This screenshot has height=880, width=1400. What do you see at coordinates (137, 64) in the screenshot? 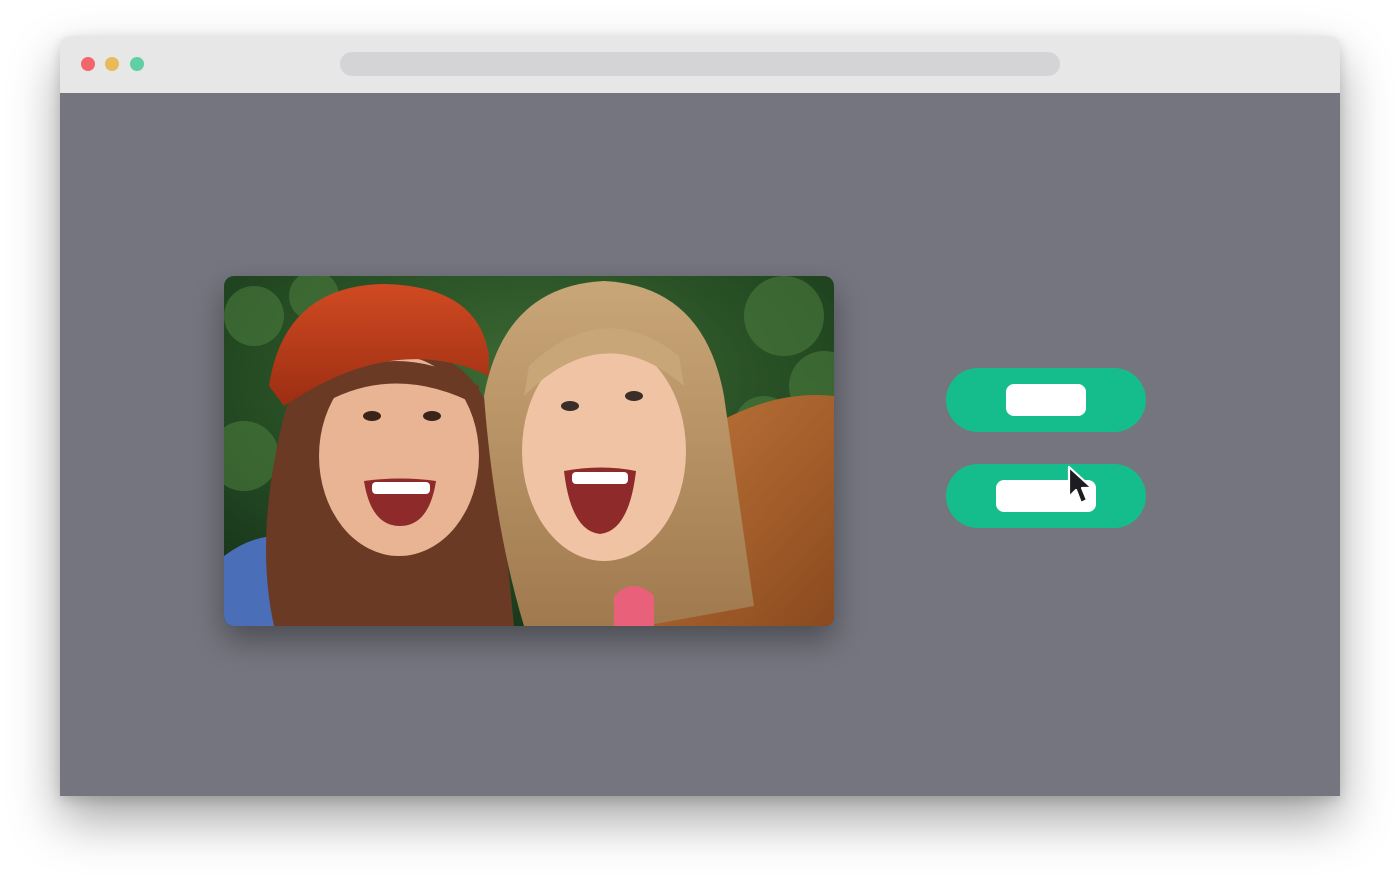
I see `maximize-window-button` at bounding box center [137, 64].